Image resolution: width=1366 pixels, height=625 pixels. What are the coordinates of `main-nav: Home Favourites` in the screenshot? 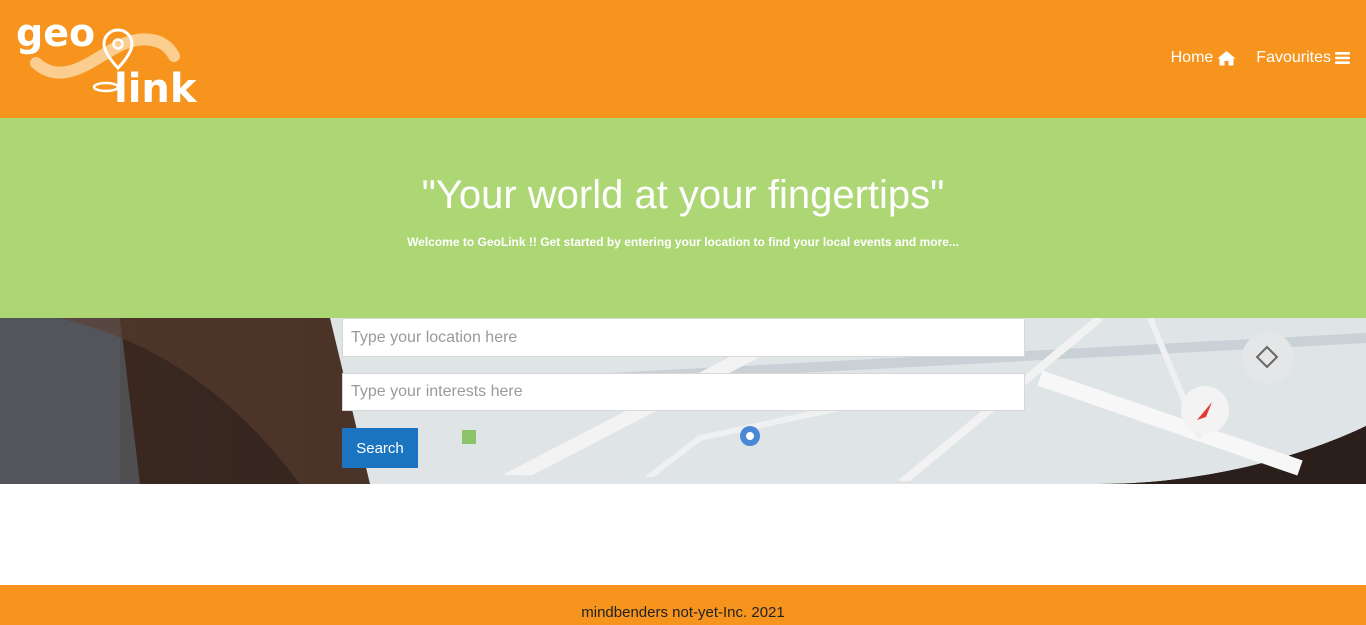 It's located at (1260, 58).